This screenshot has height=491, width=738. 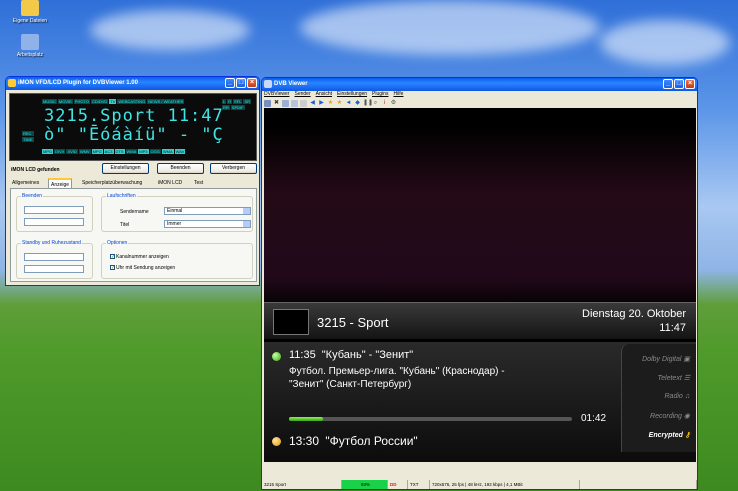 What do you see at coordinates (634, 314) in the screenshot?
I see `osd-date: Dienstag 20. Oktober` at bounding box center [634, 314].